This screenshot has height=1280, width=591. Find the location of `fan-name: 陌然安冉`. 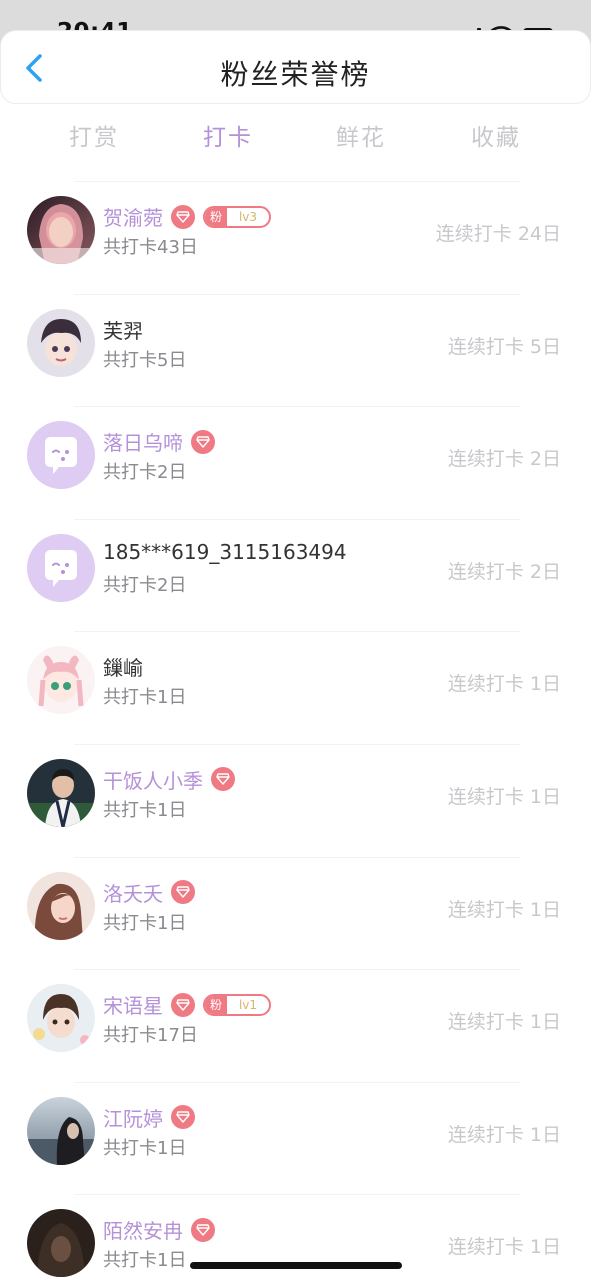

fan-name: 陌然安冉 is located at coordinates (143, 1231).